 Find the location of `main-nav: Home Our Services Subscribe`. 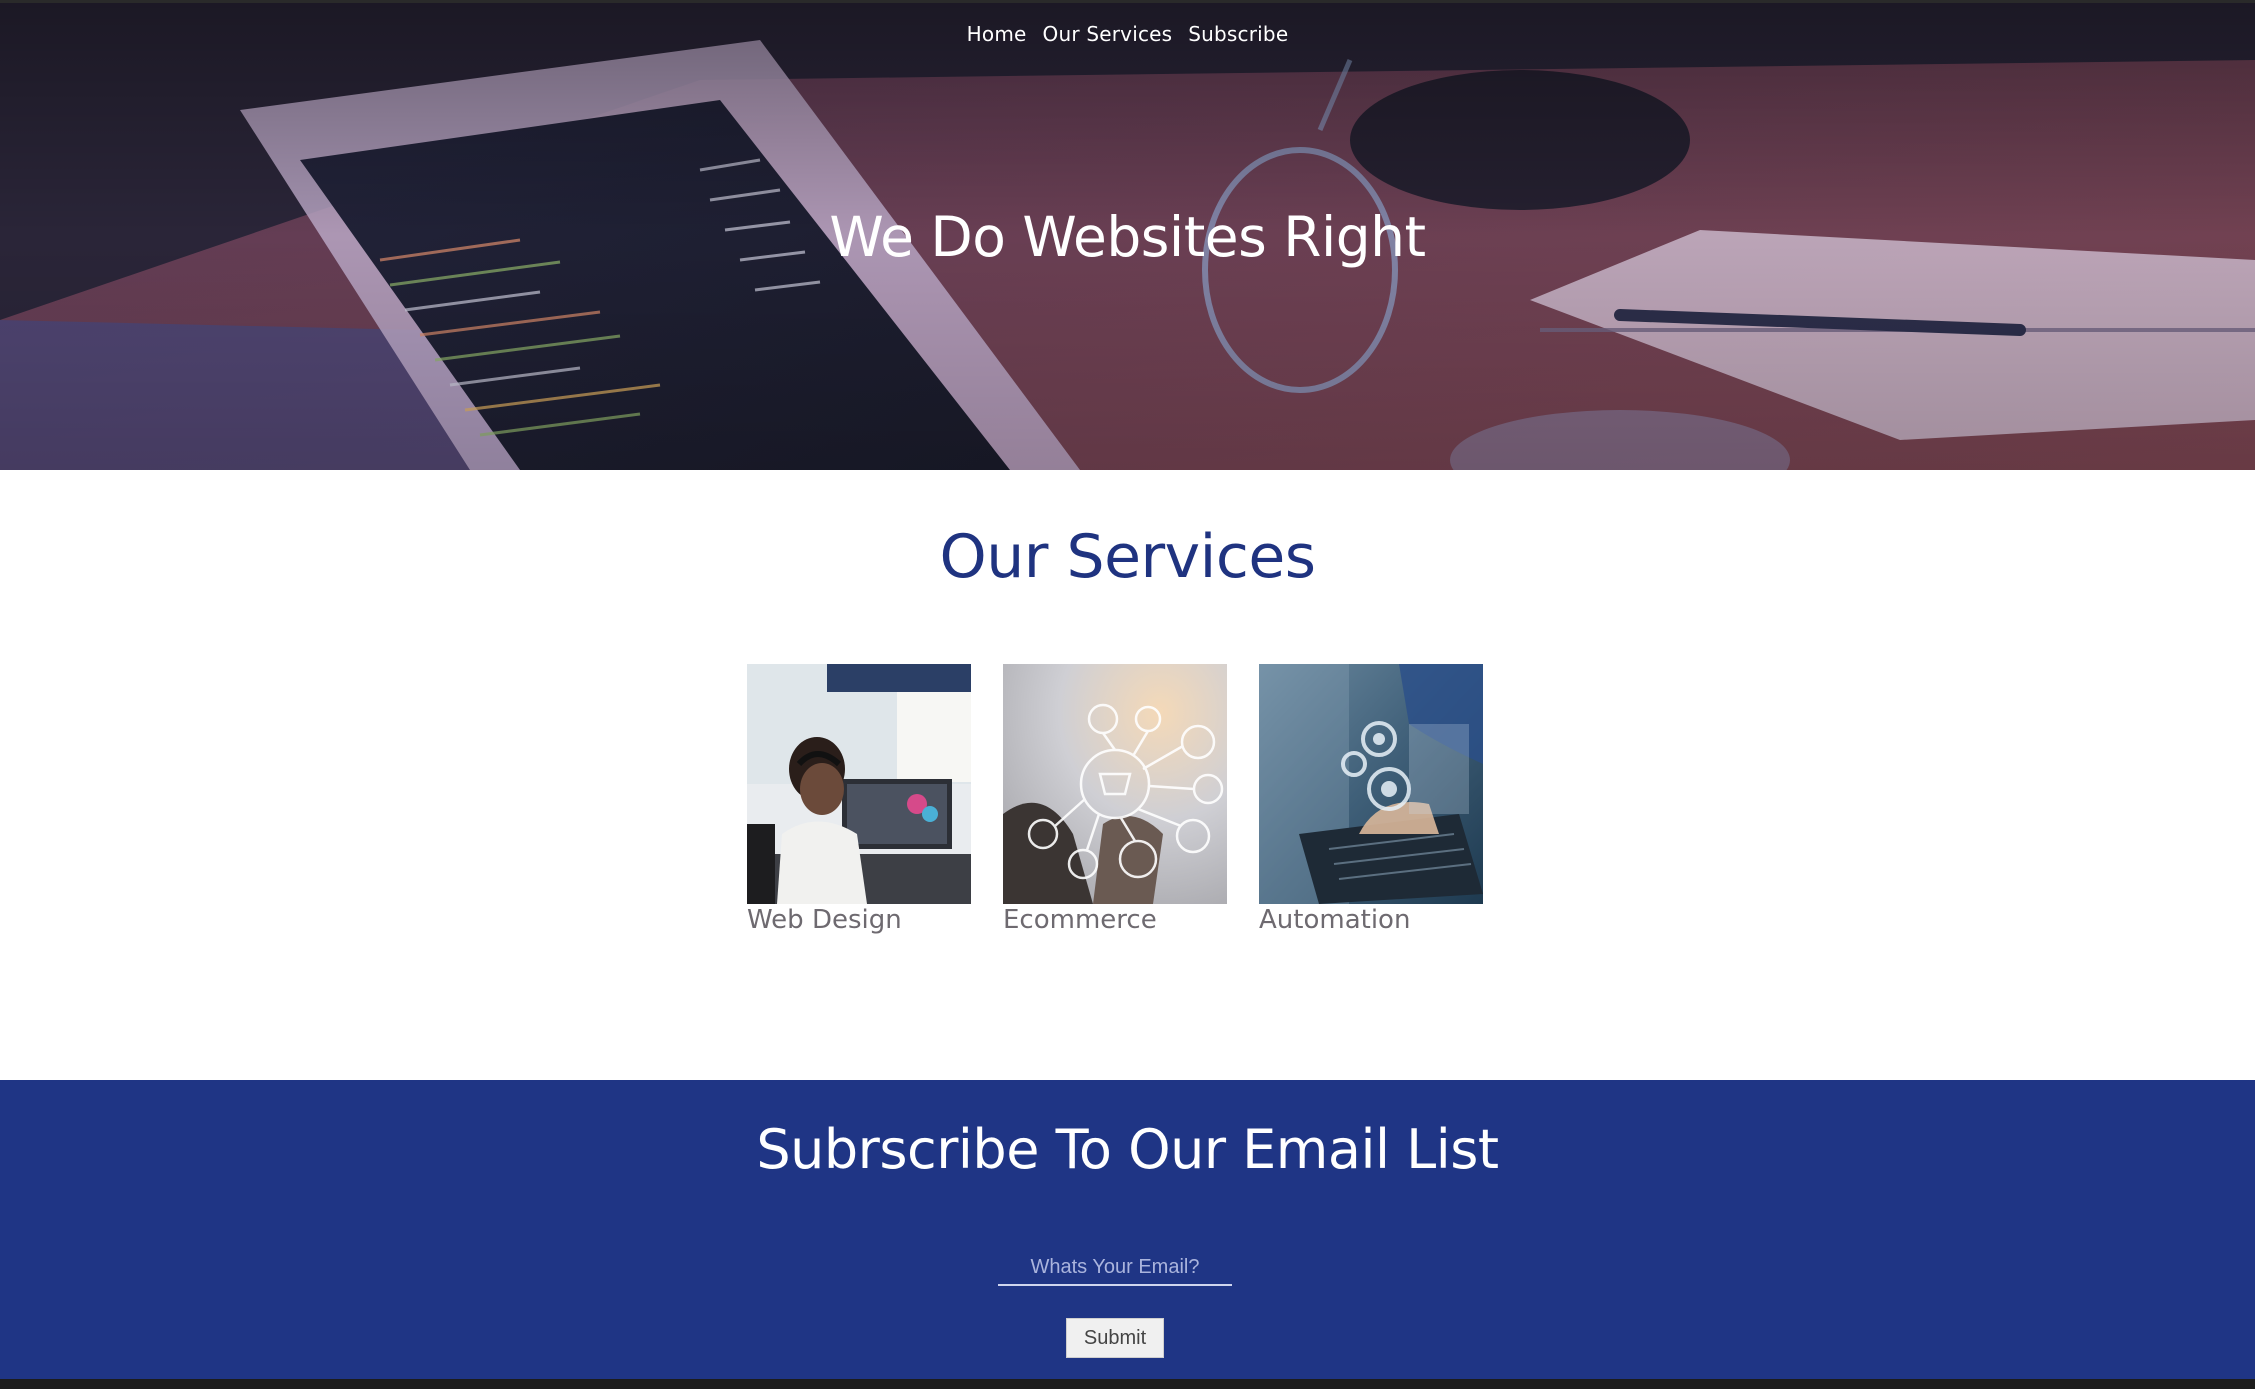

main-nav: Home Our Services Subscribe is located at coordinates (1127, 34).